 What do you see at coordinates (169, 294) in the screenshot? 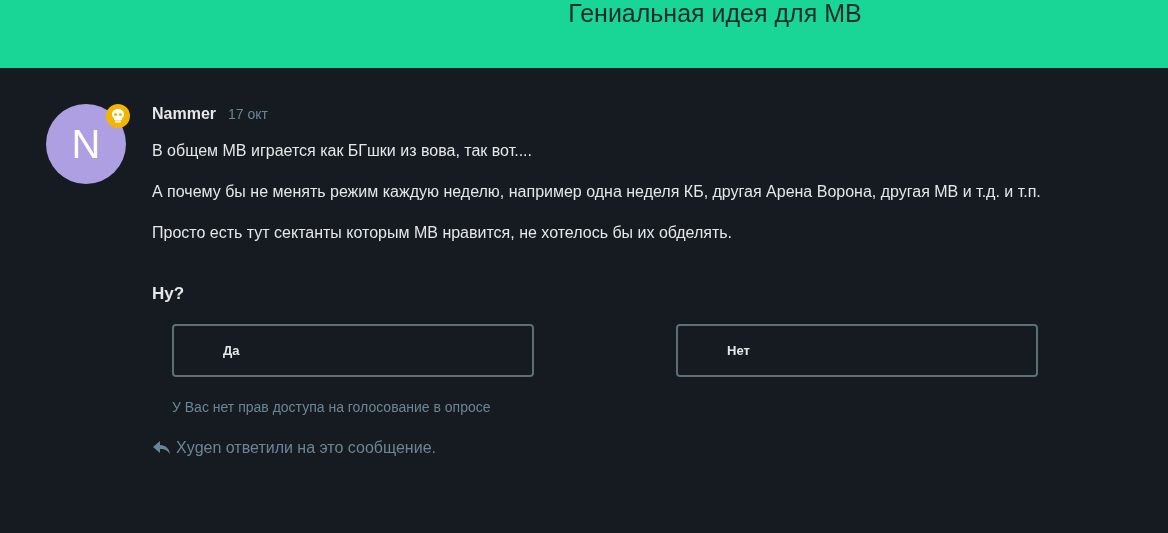
I see `poll-question: Ну?` at bounding box center [169, 294].